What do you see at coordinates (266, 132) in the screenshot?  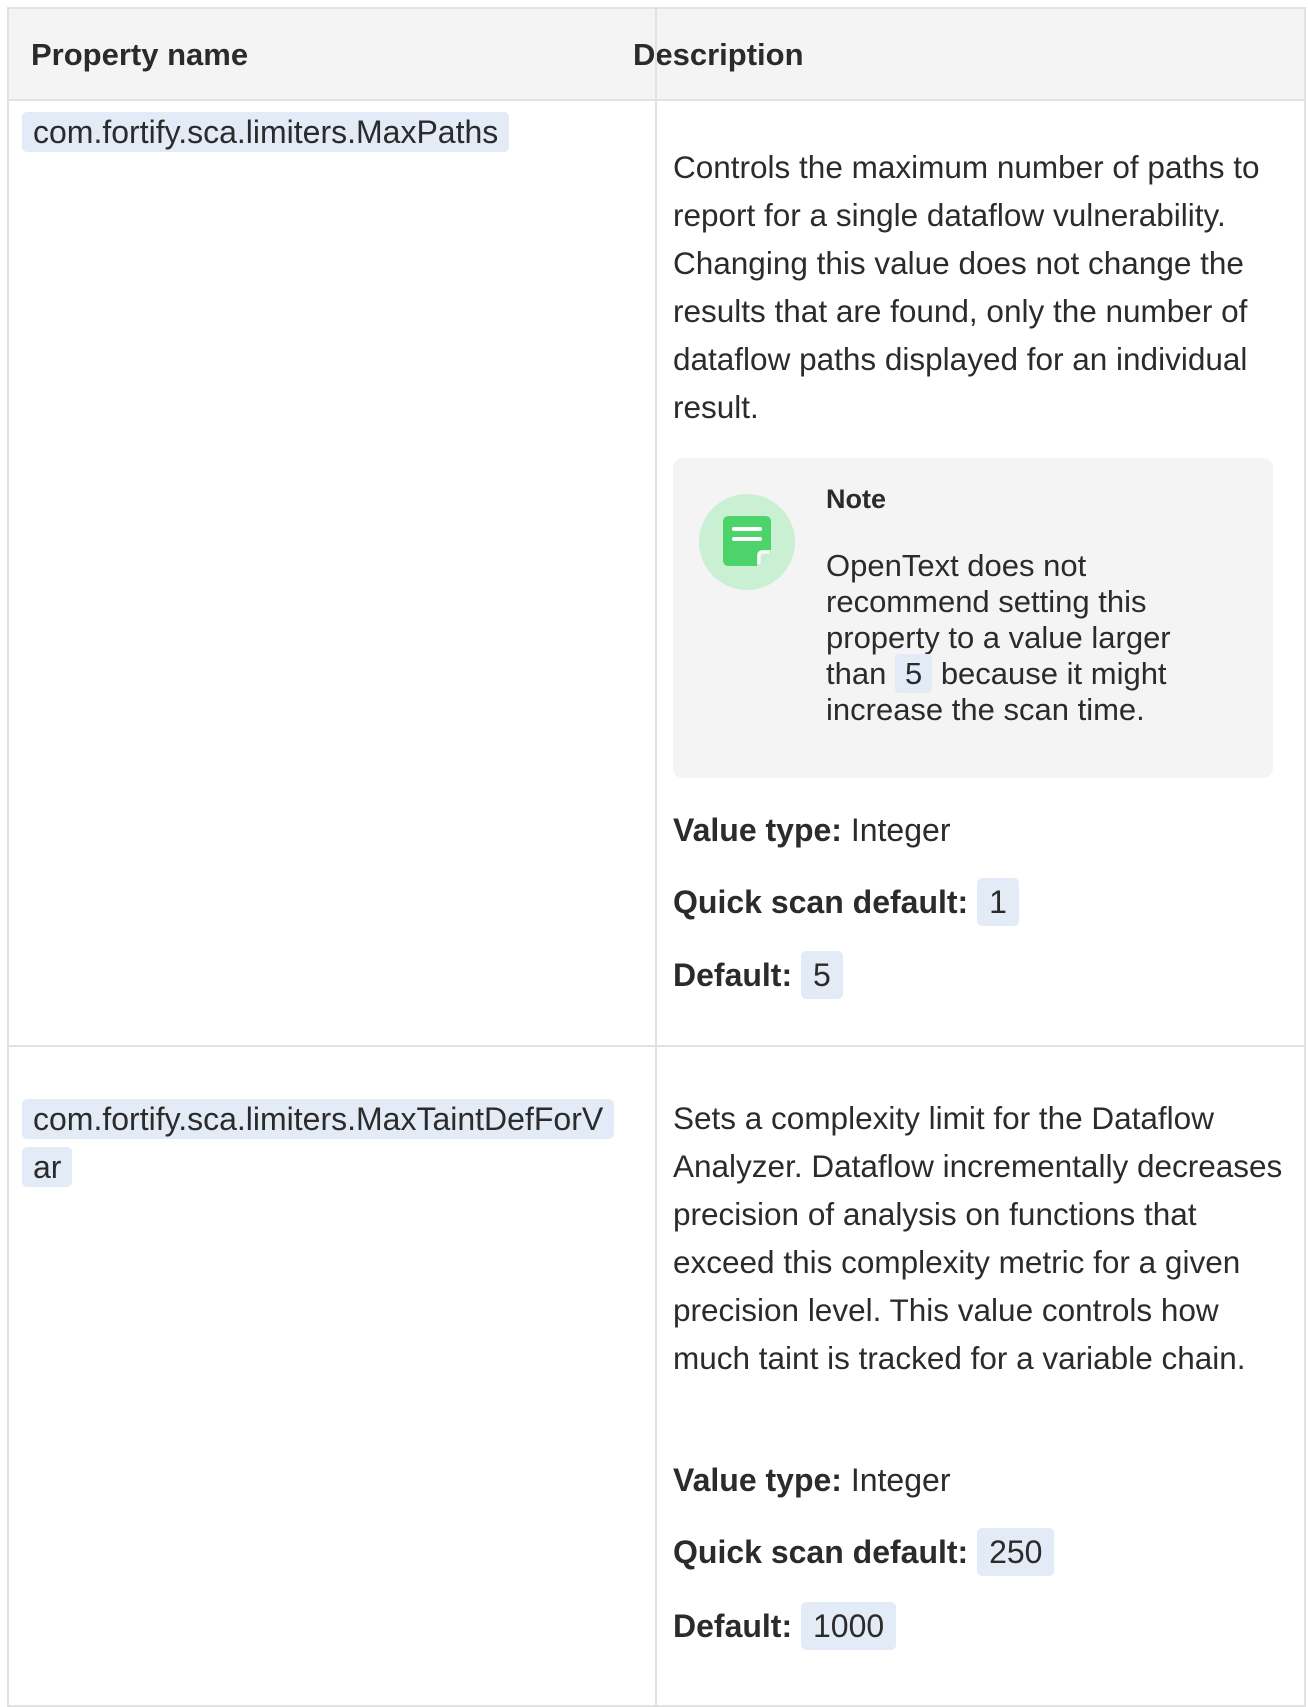 I see `property-code: com.fortify.sca.limiters.MaxPaths` at bounding box center [266, 132].